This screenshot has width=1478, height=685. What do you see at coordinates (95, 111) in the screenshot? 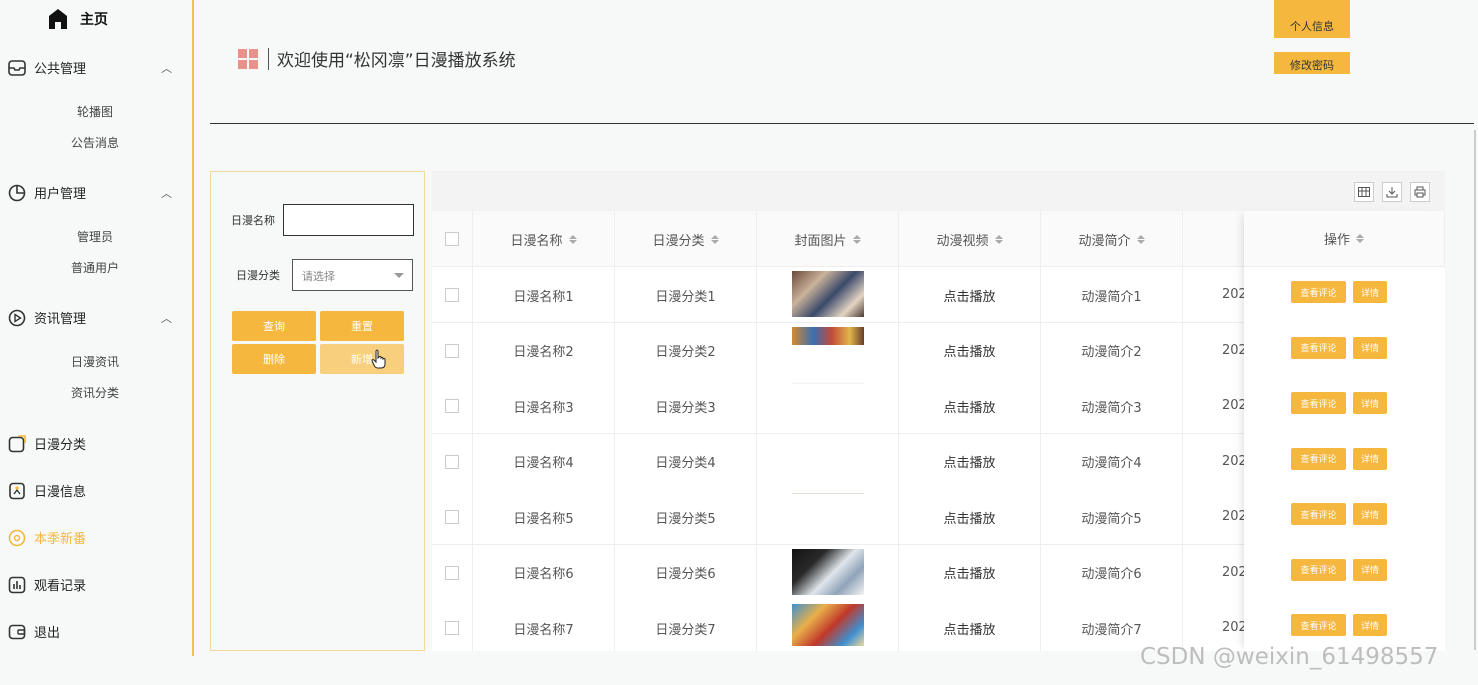
I see `sidebar-item-carousel: 轮播图` at bounding box center [95, 111].